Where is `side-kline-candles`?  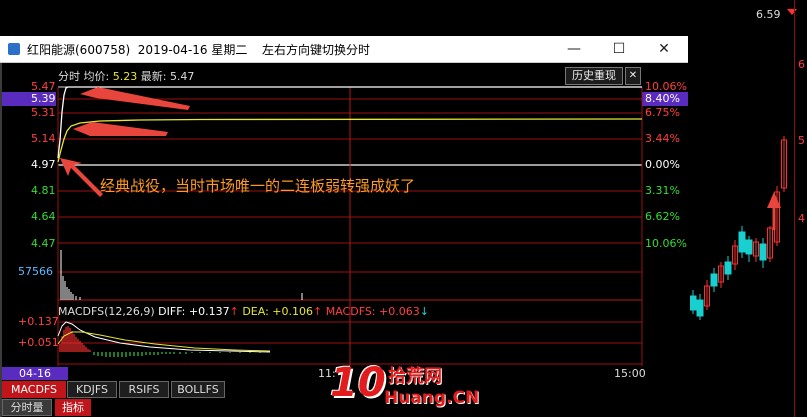 side-kline-candles is located at coordinates (738, 228).